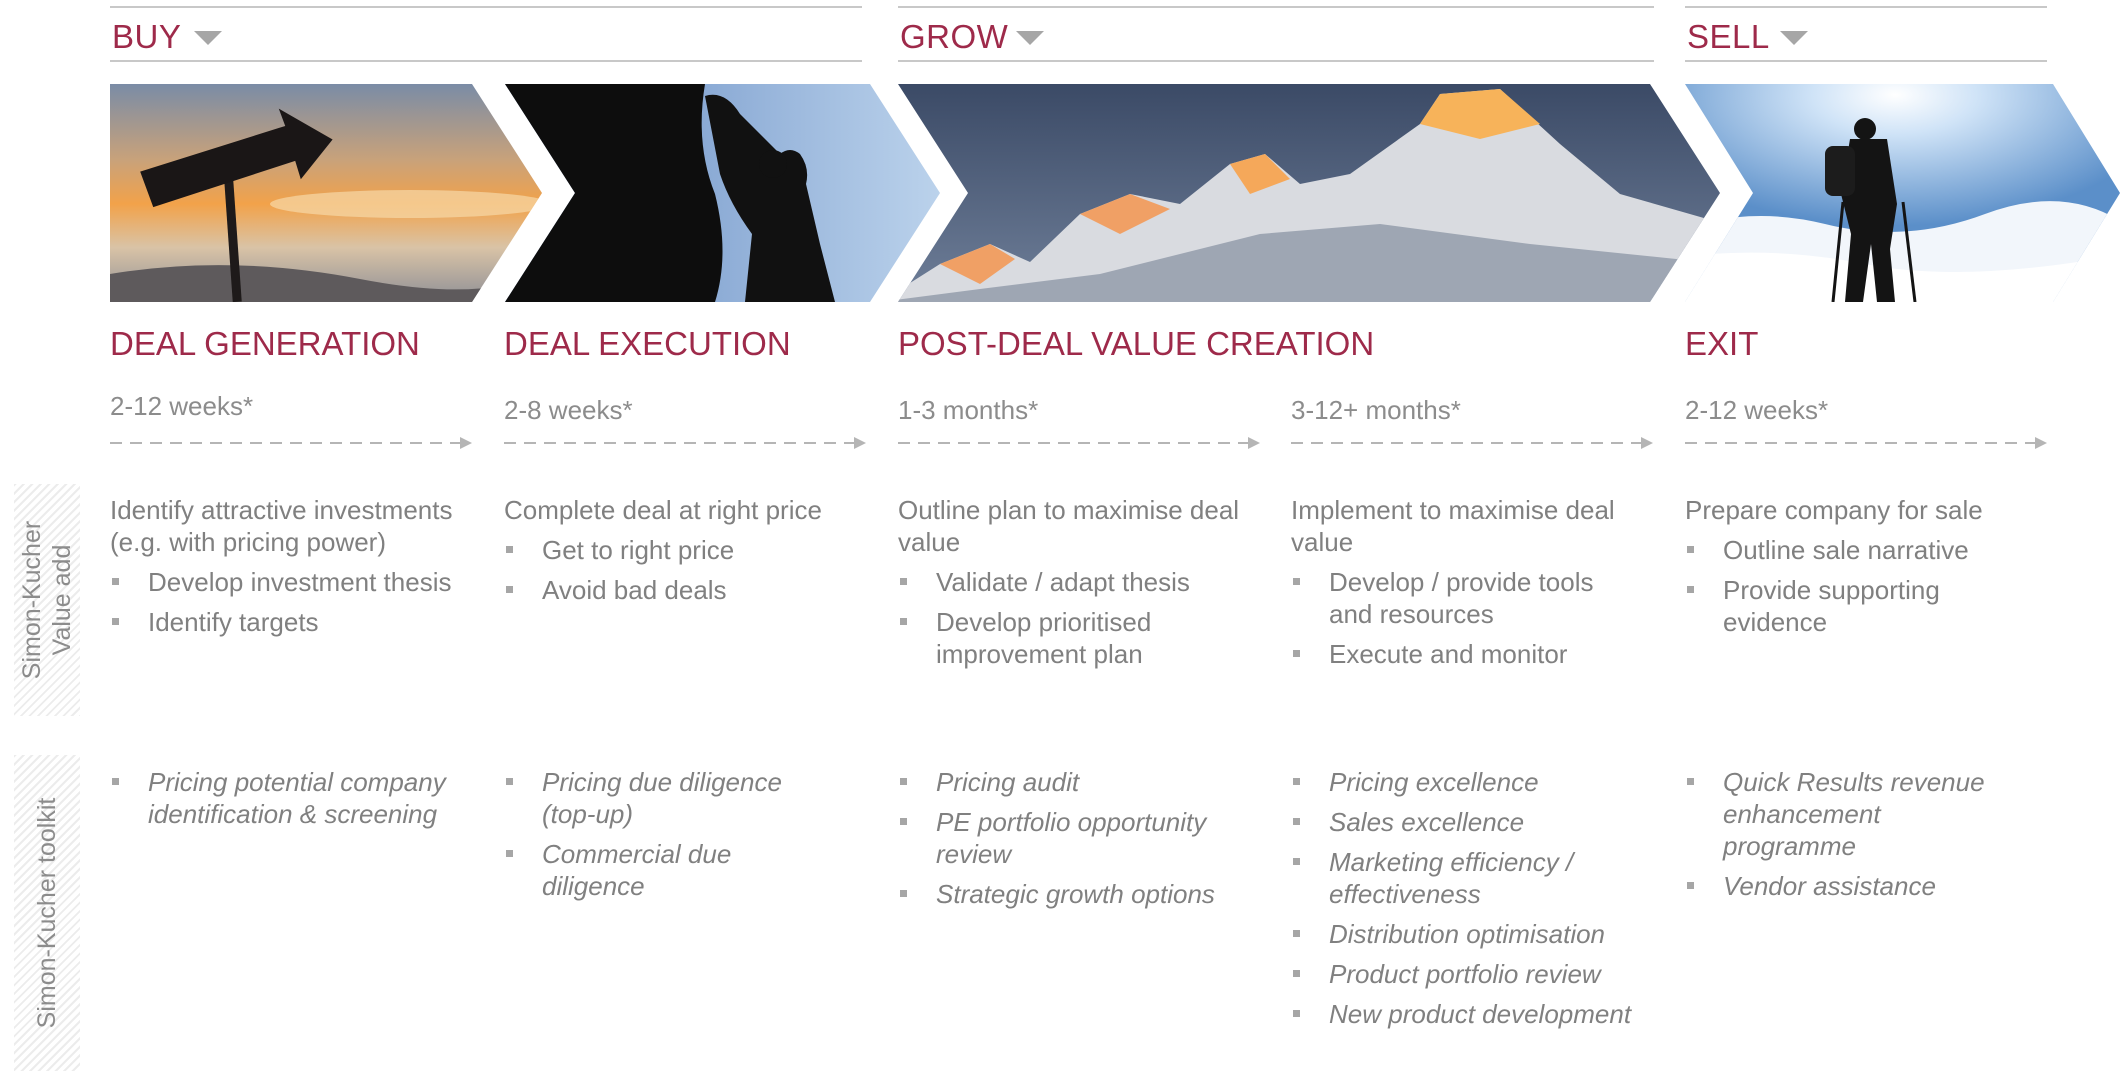 The width and height of the screenshot is (2125, 1071). What do you see at coordinates (32, 600) in the screenshot?
I see `side-label-value-add-line1: Simon-Kucher` at bounding box center [32, 600].